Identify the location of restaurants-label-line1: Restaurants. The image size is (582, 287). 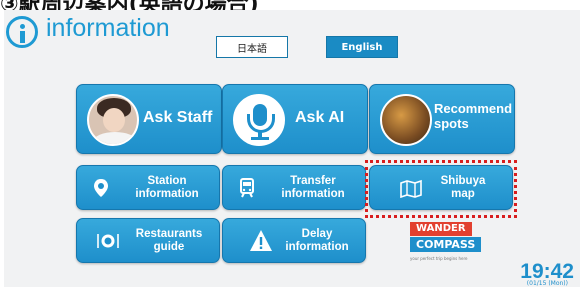
(169, 234).